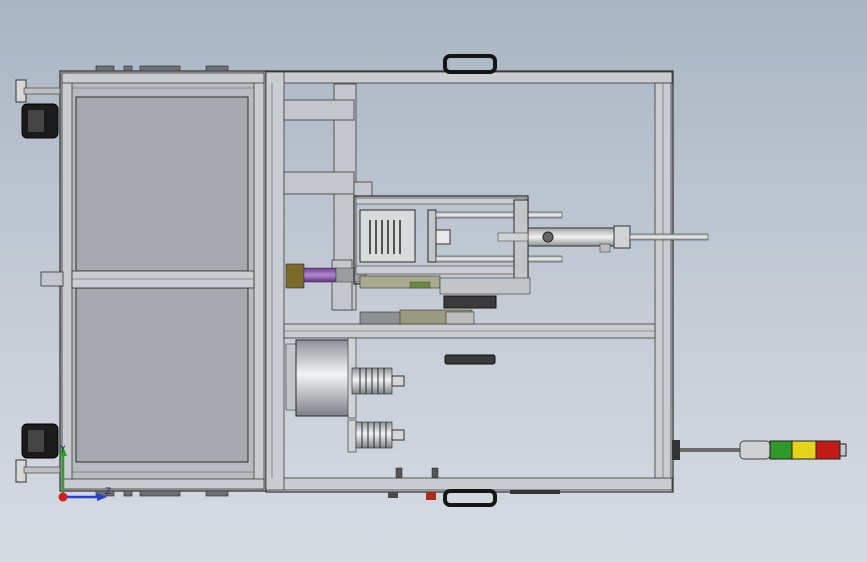  Describe the element at coordinates (804, 450) in the screenshot. I see `stack-light-yellow-segment` at that location.